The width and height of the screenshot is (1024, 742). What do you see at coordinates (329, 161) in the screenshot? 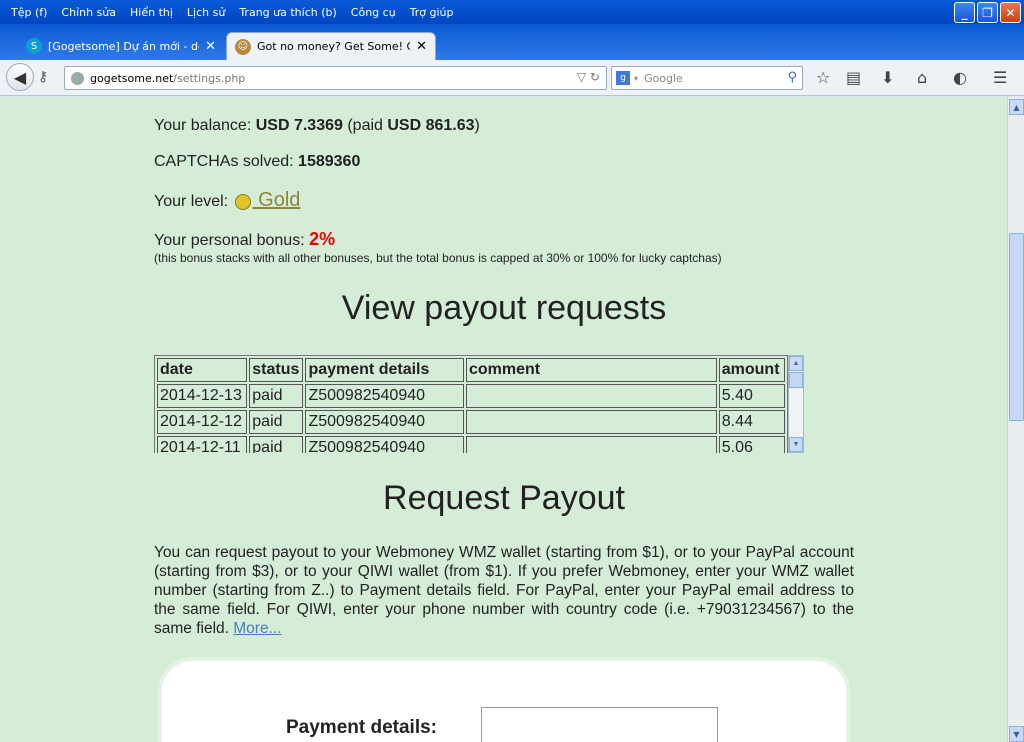
I see `captchas-value: 1589360` at bounding box center [329, 161].